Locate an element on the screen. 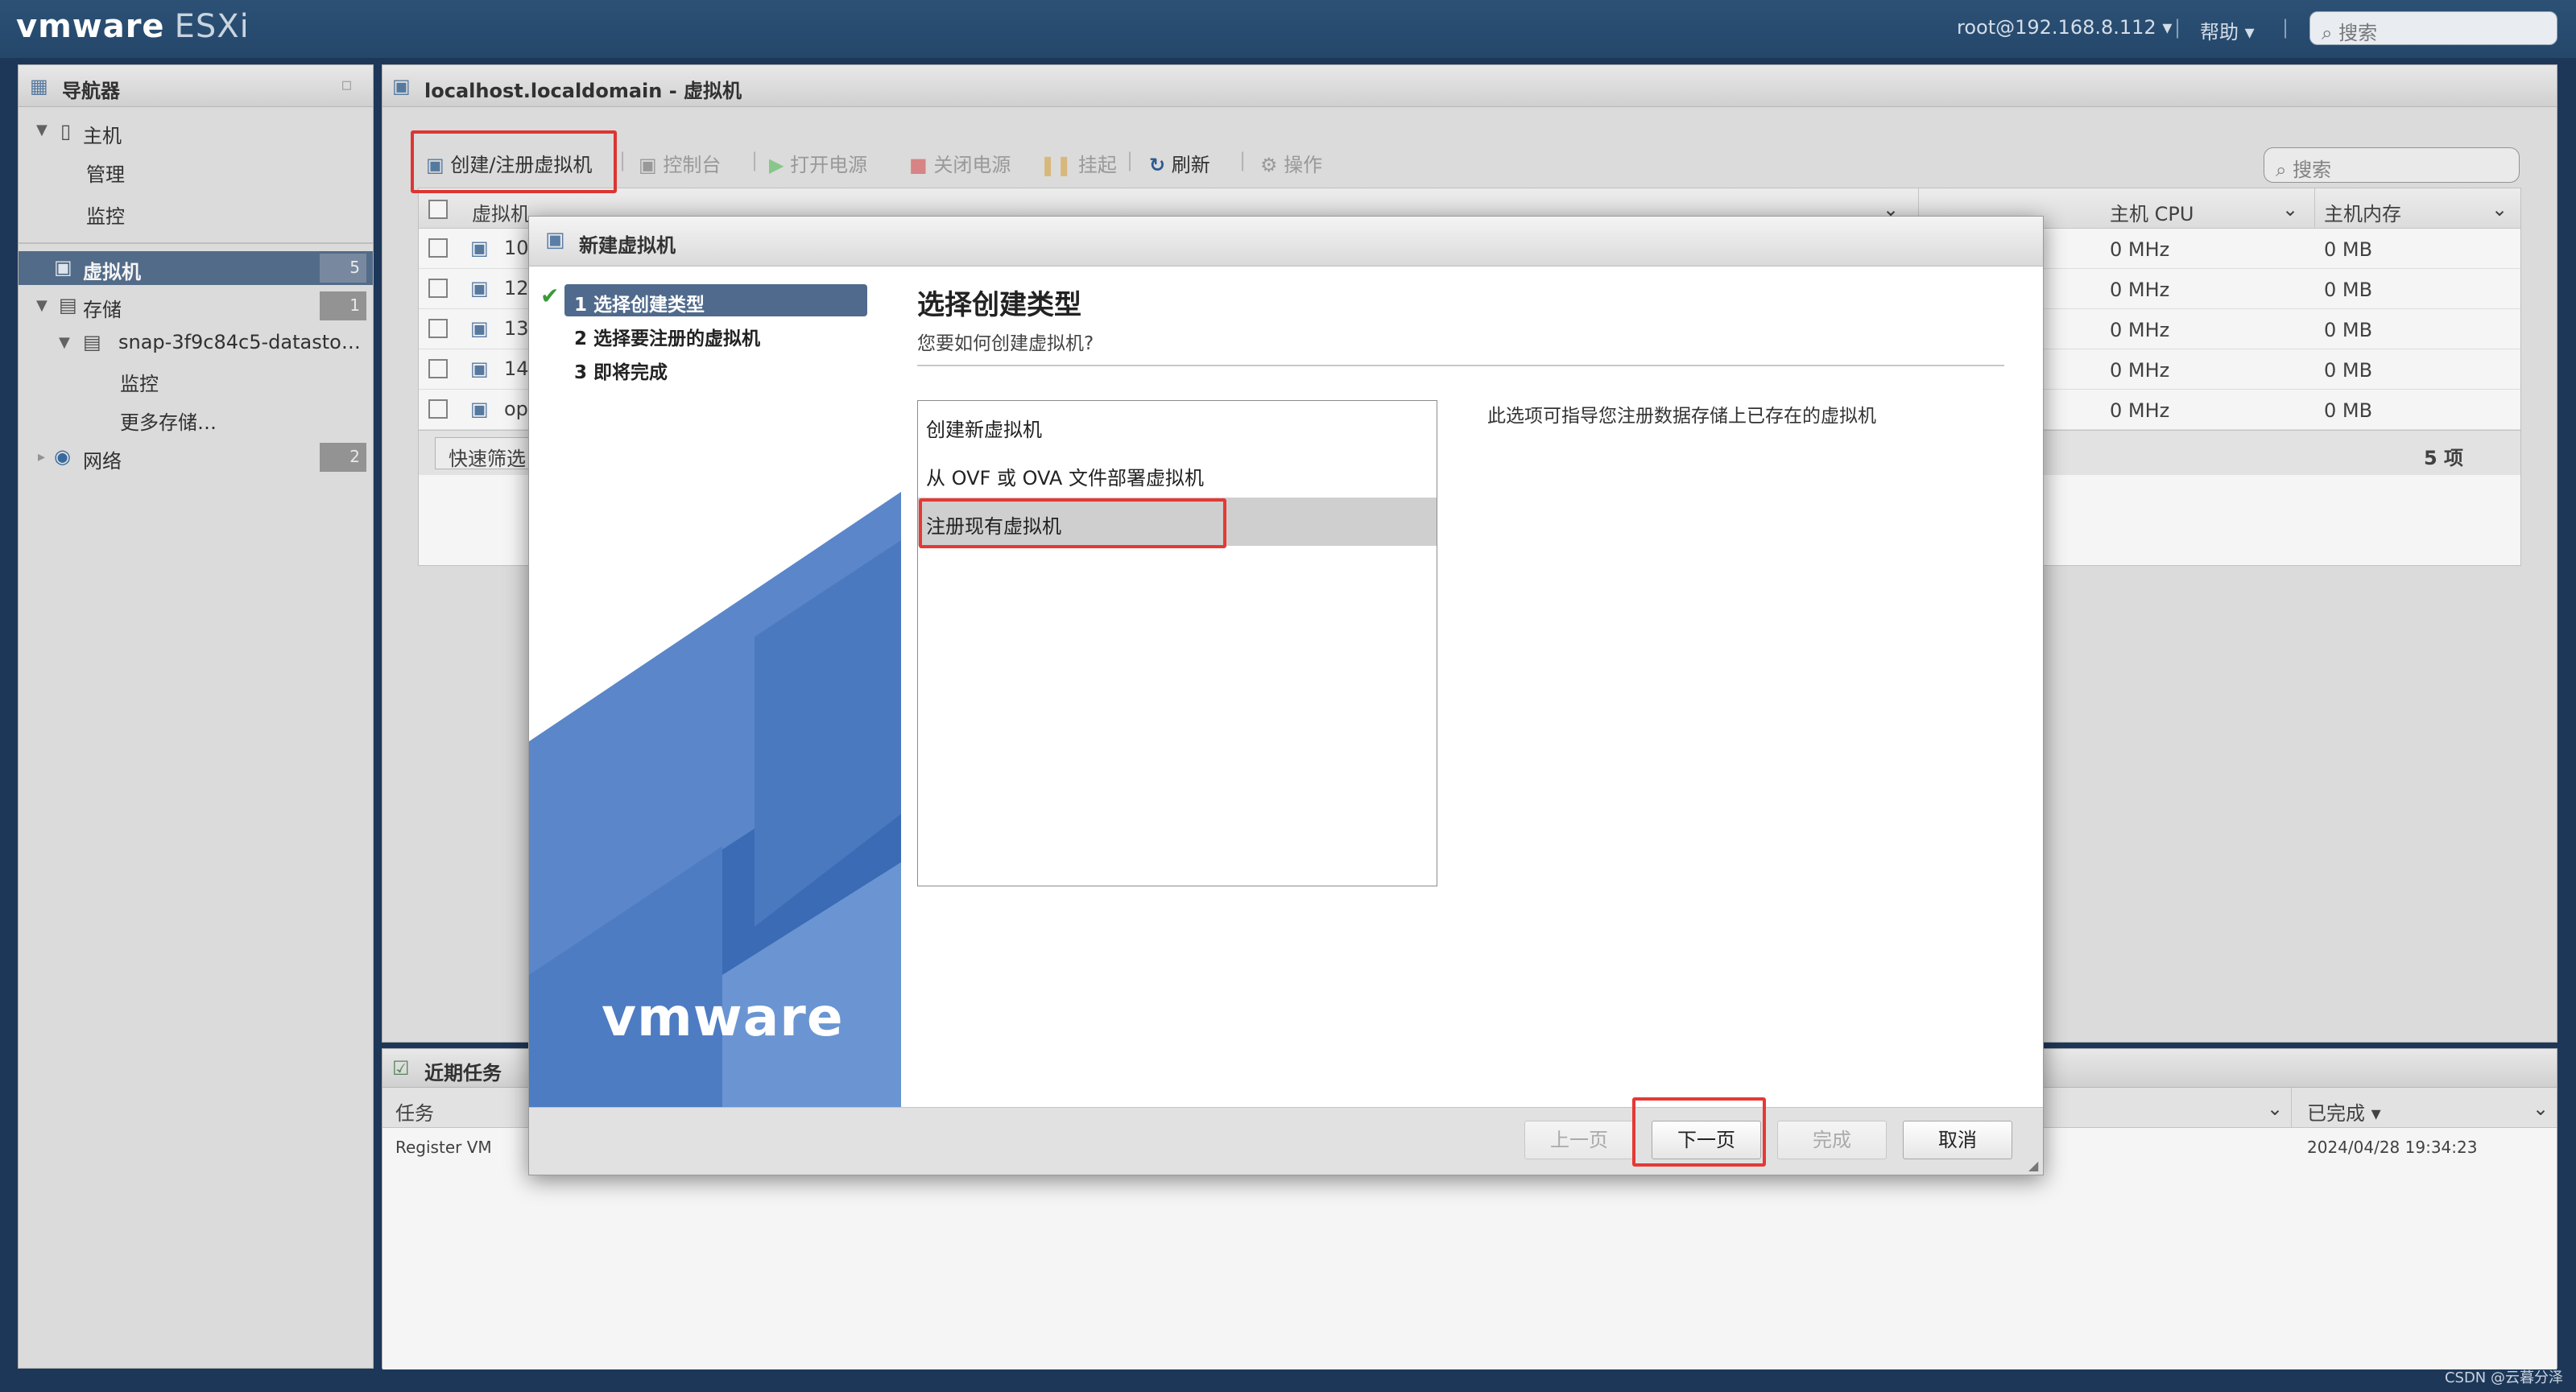 The height and width of the screenshot is (1392, 2576). wizard-step: 2 选择要注册的虚拟机 is located at coordinates (667, 336).